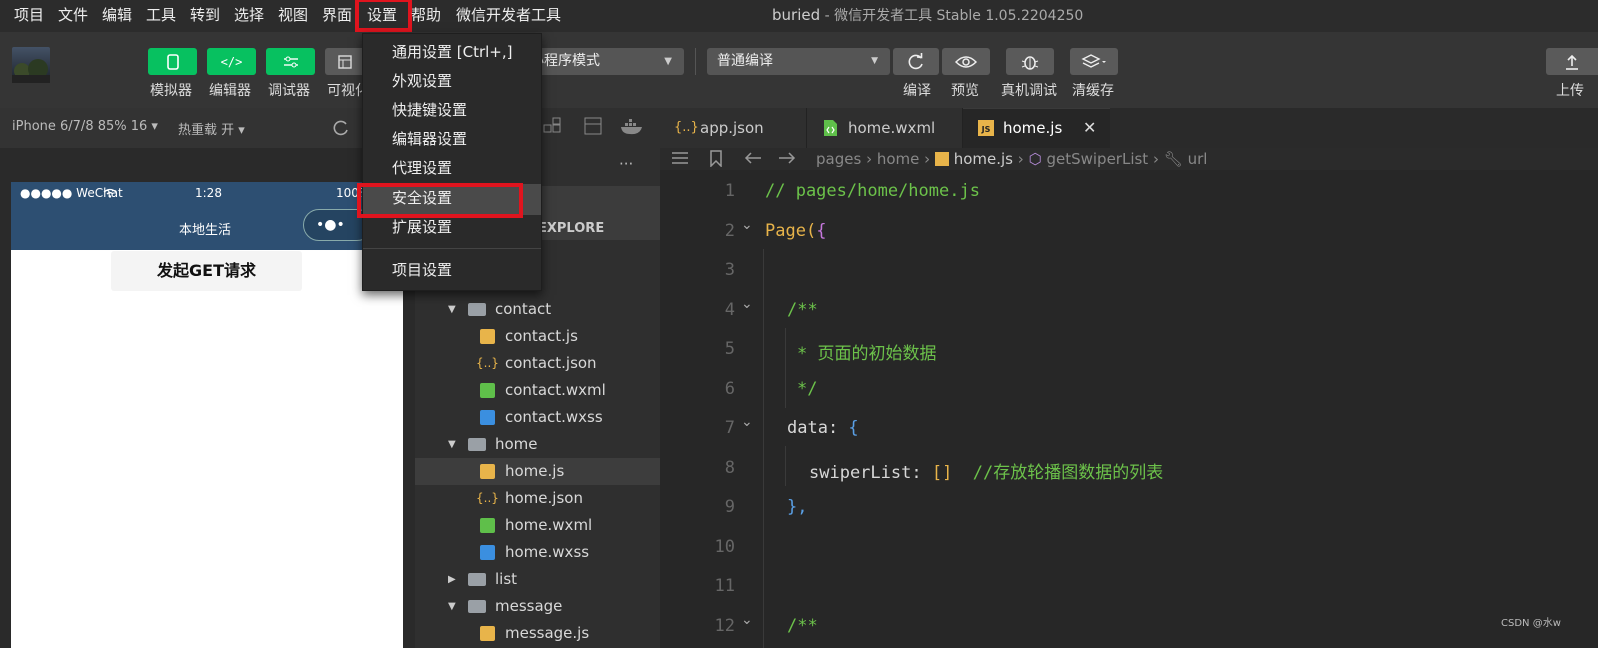 Image resolution: width=1598 pixels, height=648 pixels. Describe the element at coordinates (602, 61) in the screenshot. I see `mode-select: 小程序模式 ▼` at that location.